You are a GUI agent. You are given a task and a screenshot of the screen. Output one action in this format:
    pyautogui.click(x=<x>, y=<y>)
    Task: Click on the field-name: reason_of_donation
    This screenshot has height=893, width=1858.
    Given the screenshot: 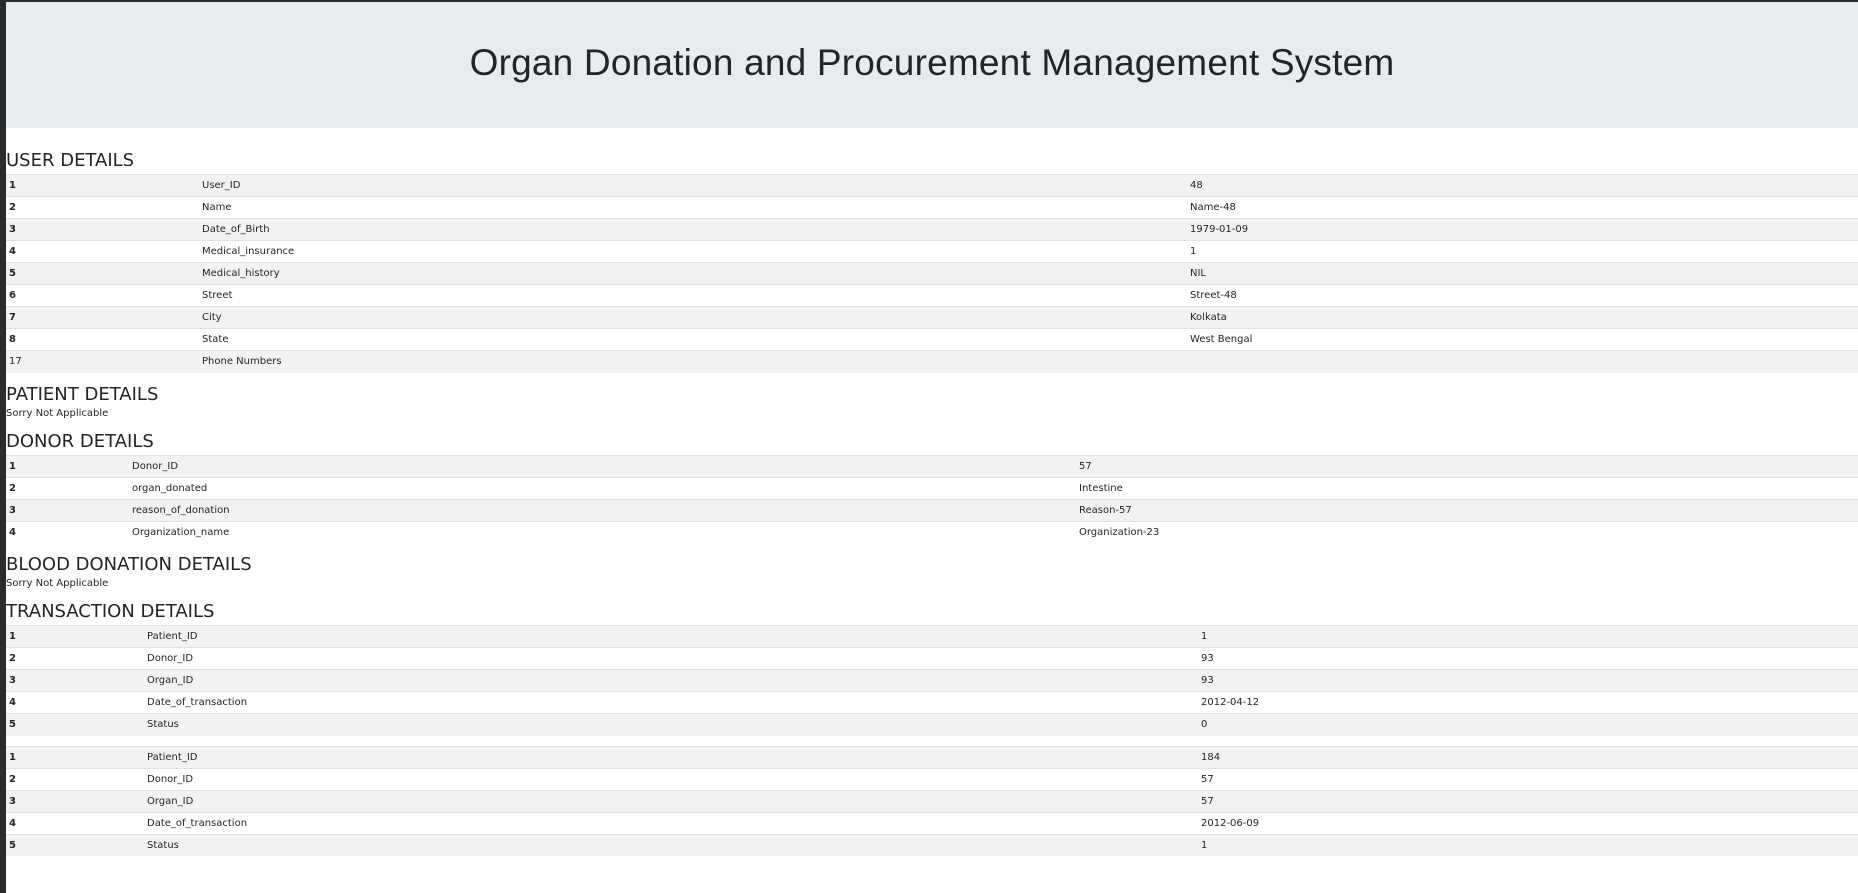 What is the action you would take?
    pyautogui.click(x=602, y=509)
    